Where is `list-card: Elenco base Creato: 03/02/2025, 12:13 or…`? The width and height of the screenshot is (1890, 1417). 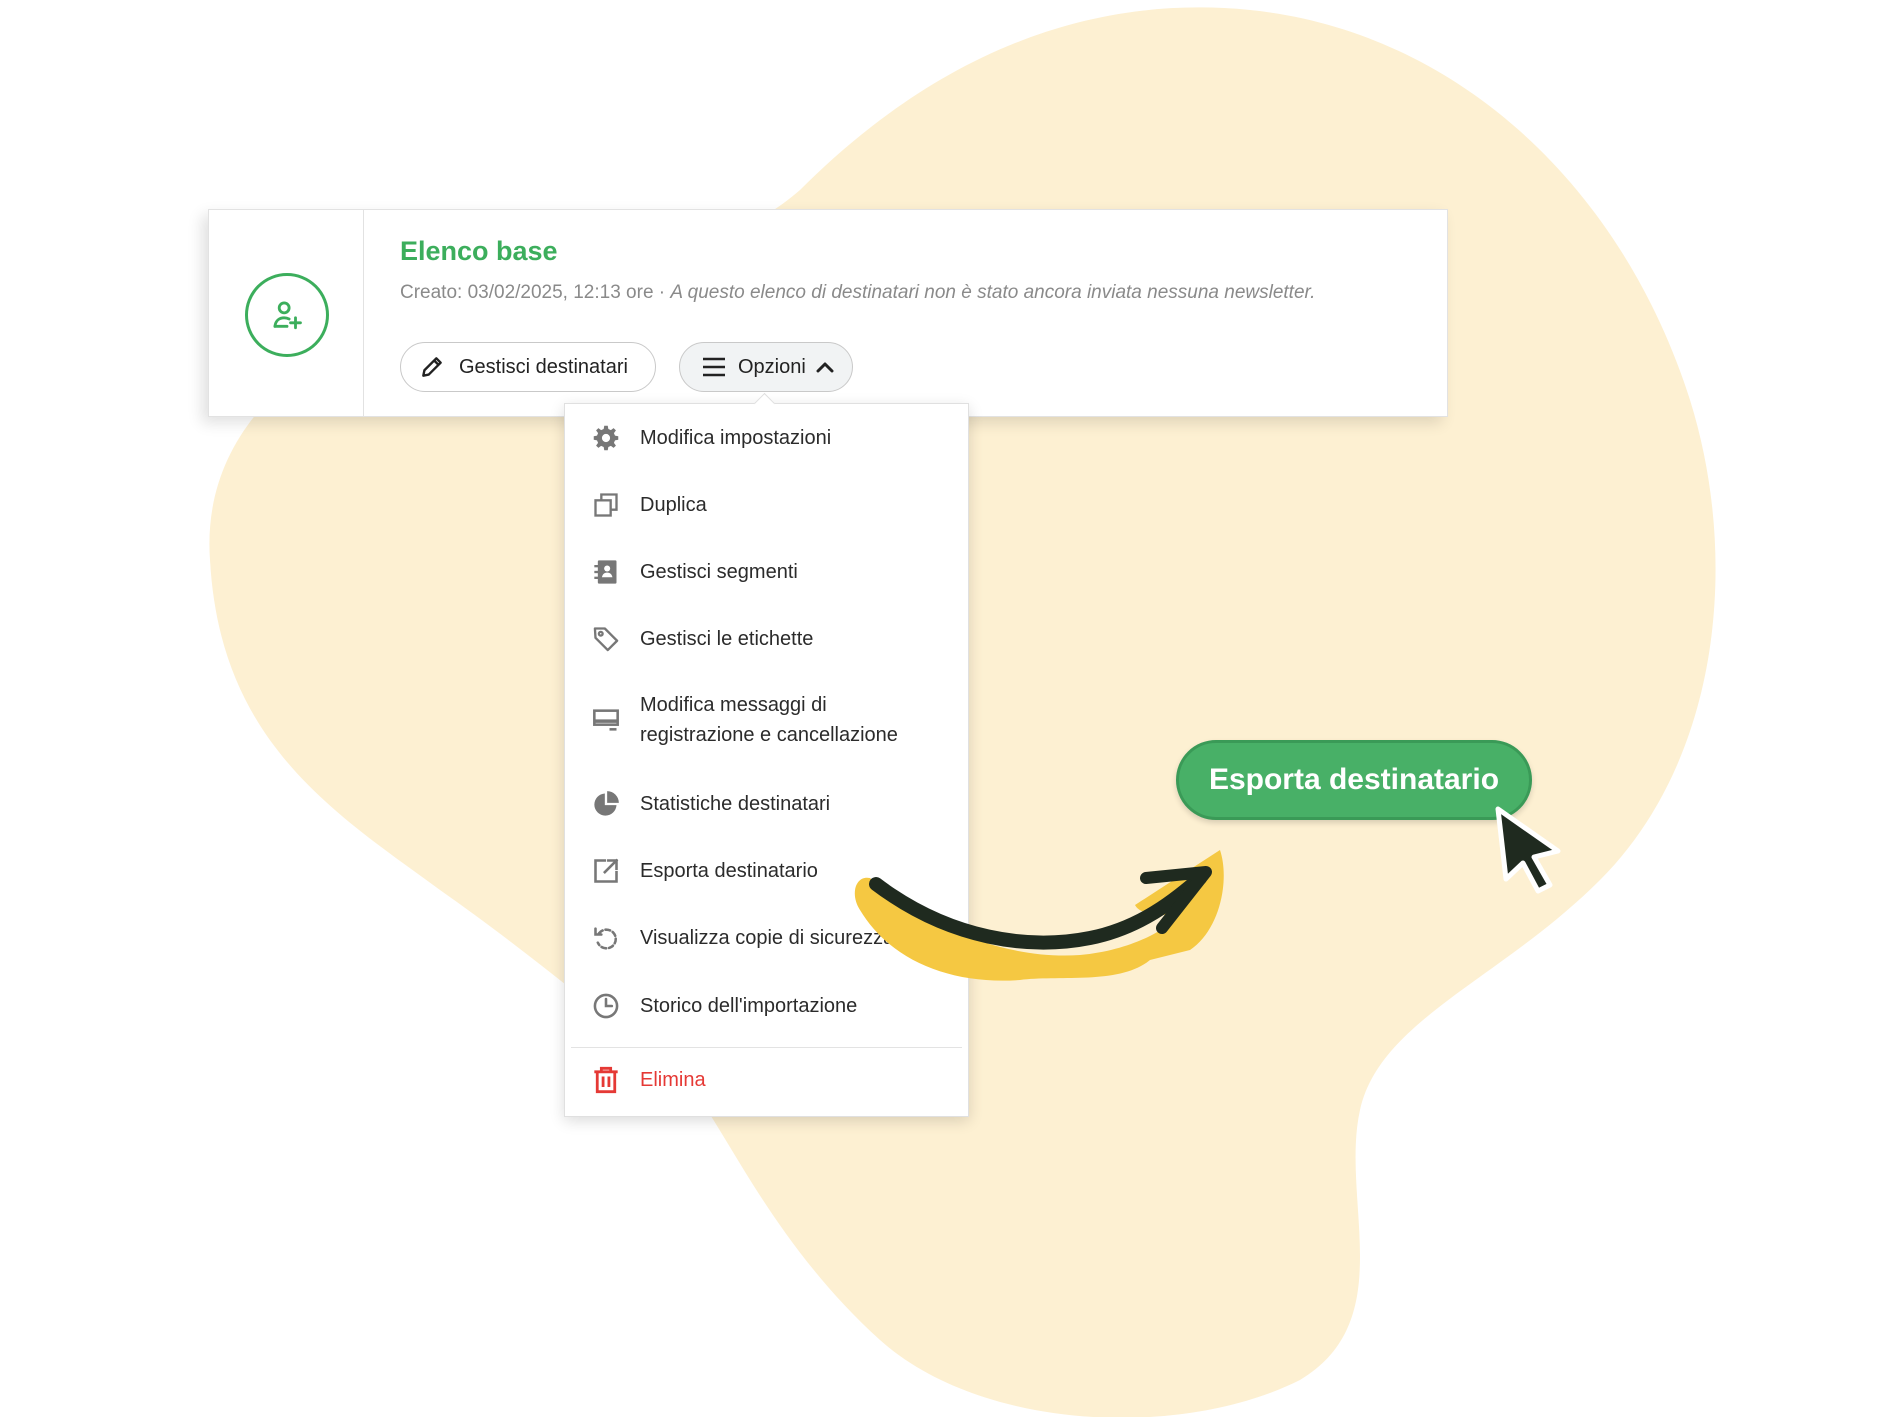 list-card: Elenco base Creato: 03/02/2025, 12:13 or… is located at coordinates (828, 313).